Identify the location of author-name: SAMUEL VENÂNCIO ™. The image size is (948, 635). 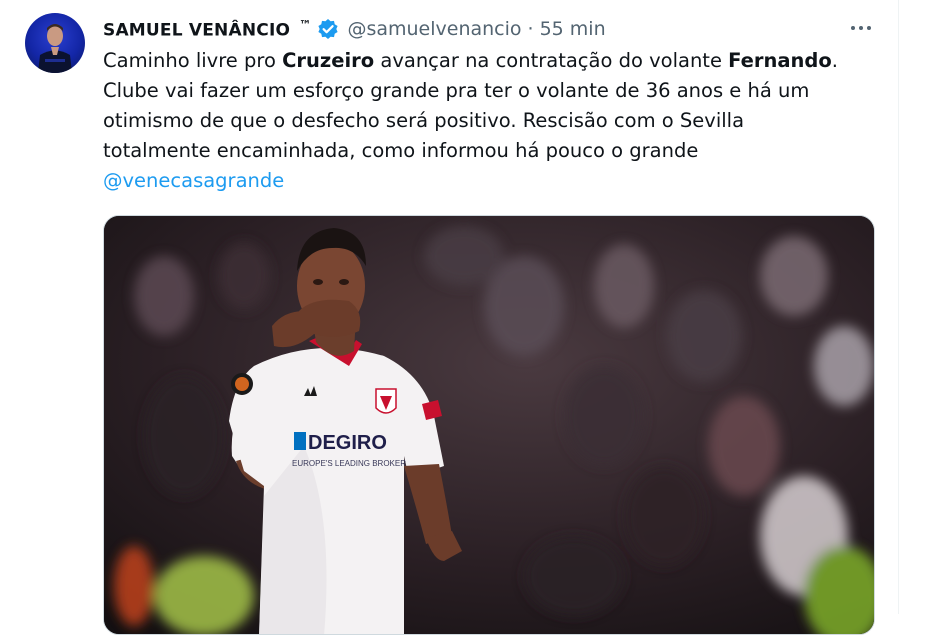
(207, 29).